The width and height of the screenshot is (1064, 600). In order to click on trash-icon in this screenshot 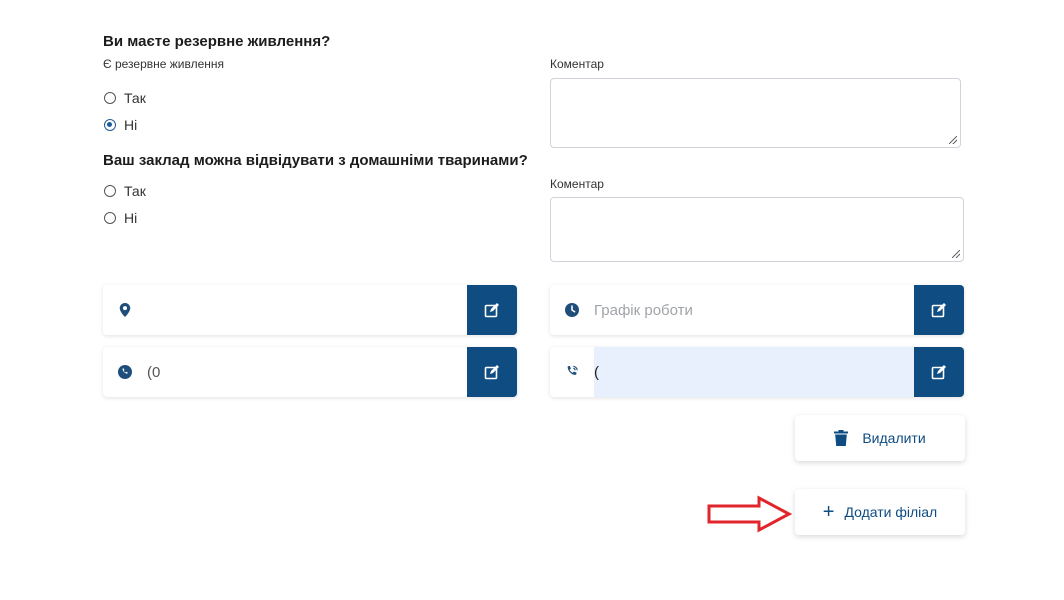, I will do `click(841, 438)`.